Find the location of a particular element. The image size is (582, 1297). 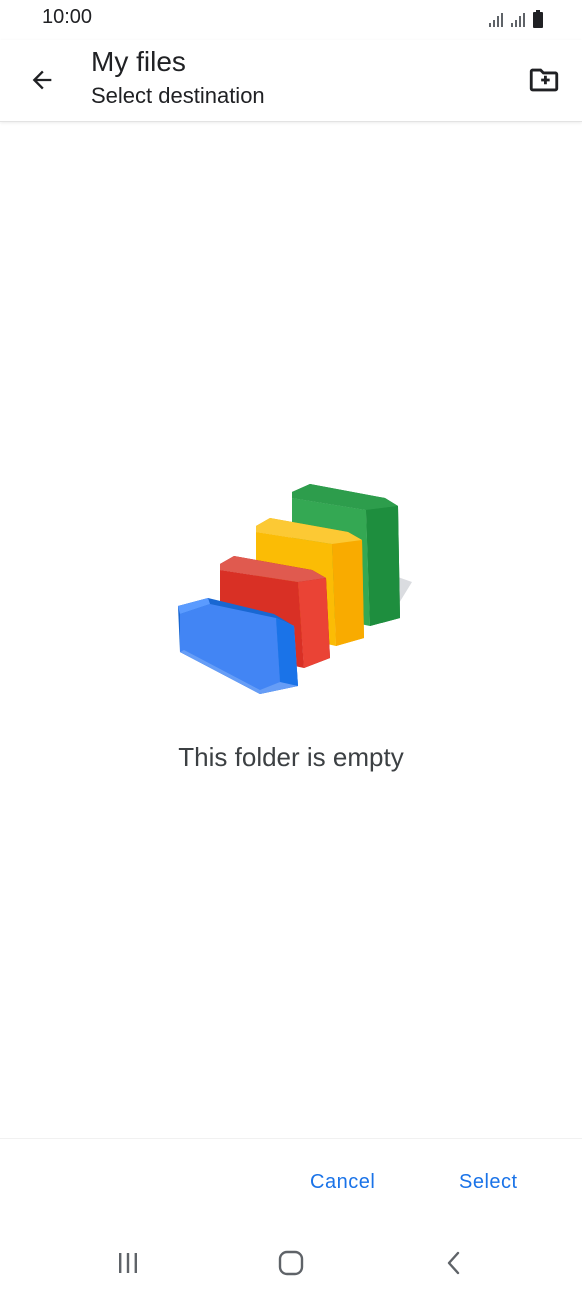

navigation-bar is located at coordinates (291, 1262).